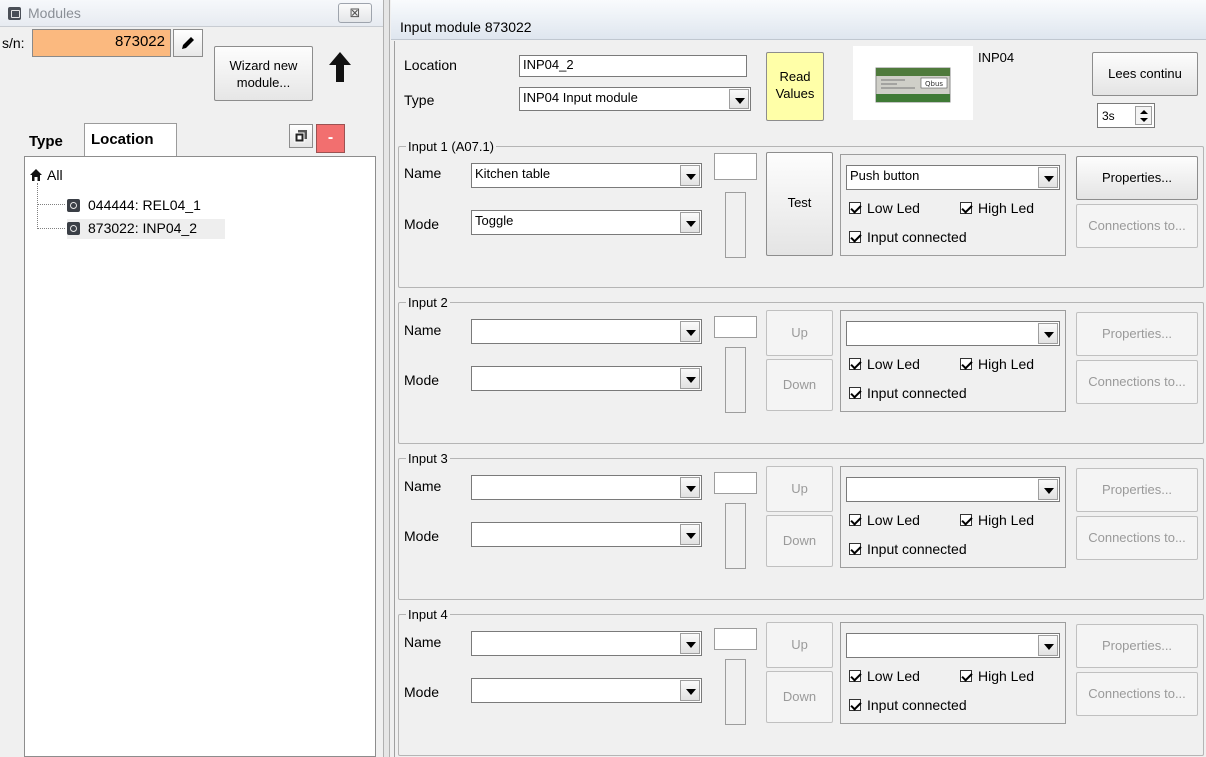 This screenshot has height=757, width=1206. I want to click on tab-type: Type, so click(55, 141).